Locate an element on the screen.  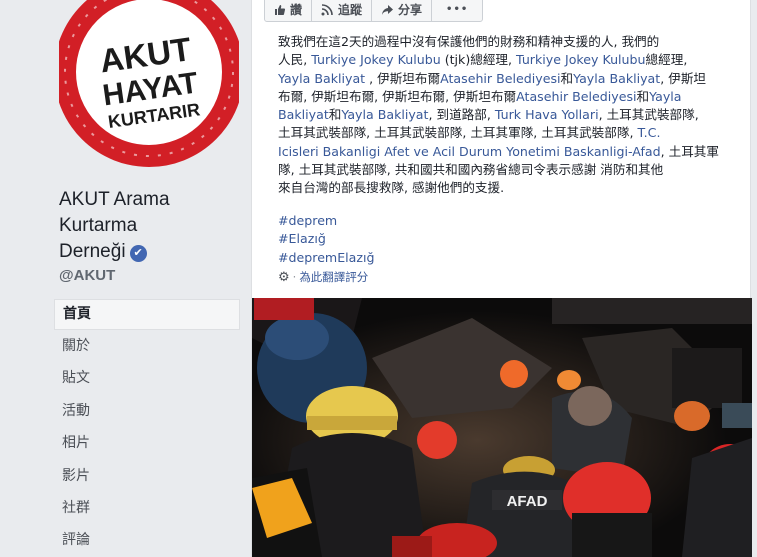
hashtag-deprem: #deprem is located at coordinates (326, 221).